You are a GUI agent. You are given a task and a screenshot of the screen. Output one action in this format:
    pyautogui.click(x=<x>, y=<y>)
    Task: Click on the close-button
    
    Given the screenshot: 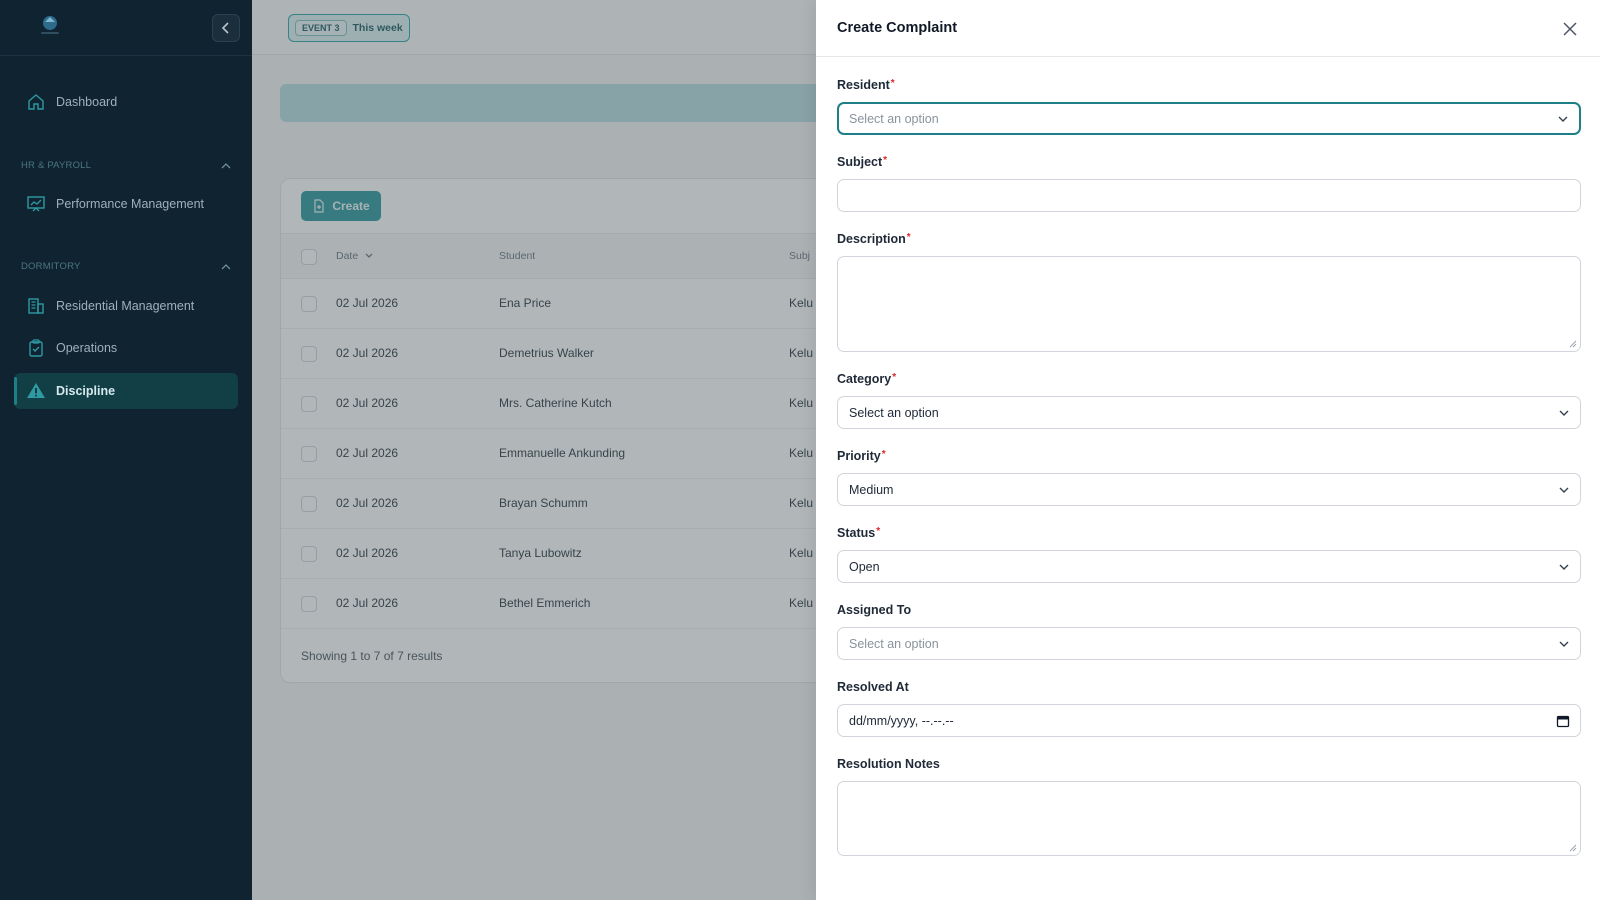 What is the action you would take?
    pyautogui.click(x=1570, y=29)
    